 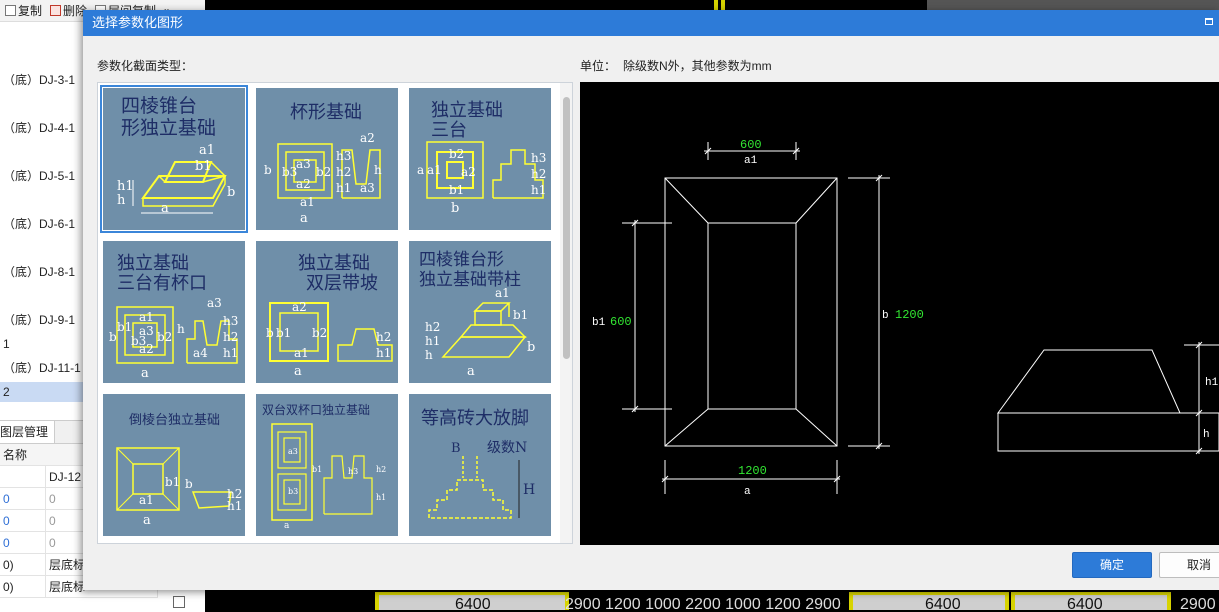 I want to click on cancel-button: 取消, so click(x=1189, y=565).